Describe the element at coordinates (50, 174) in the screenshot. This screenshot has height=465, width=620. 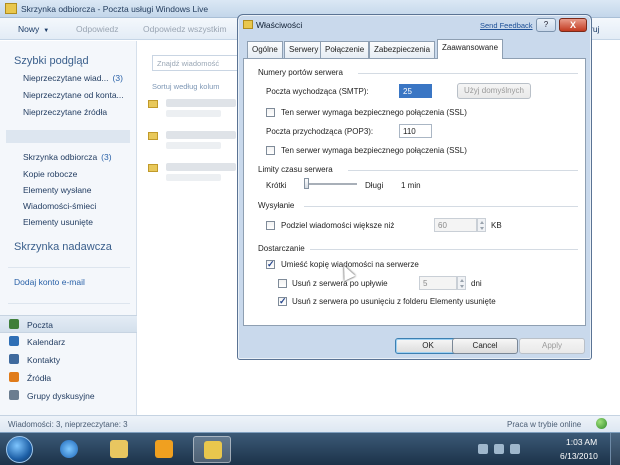
I see `folder-drafts: Kopie robocze` at that location.